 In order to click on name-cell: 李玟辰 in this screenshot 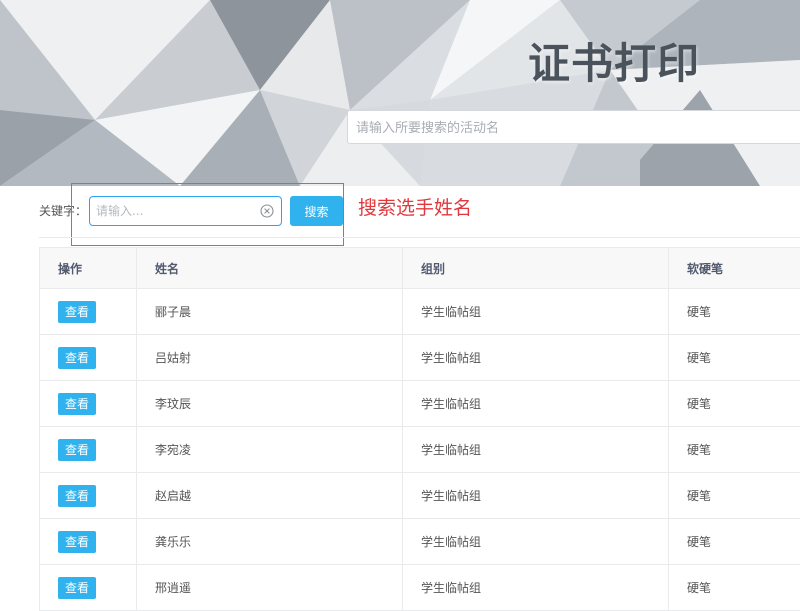, I will do `click(270, 404)`.